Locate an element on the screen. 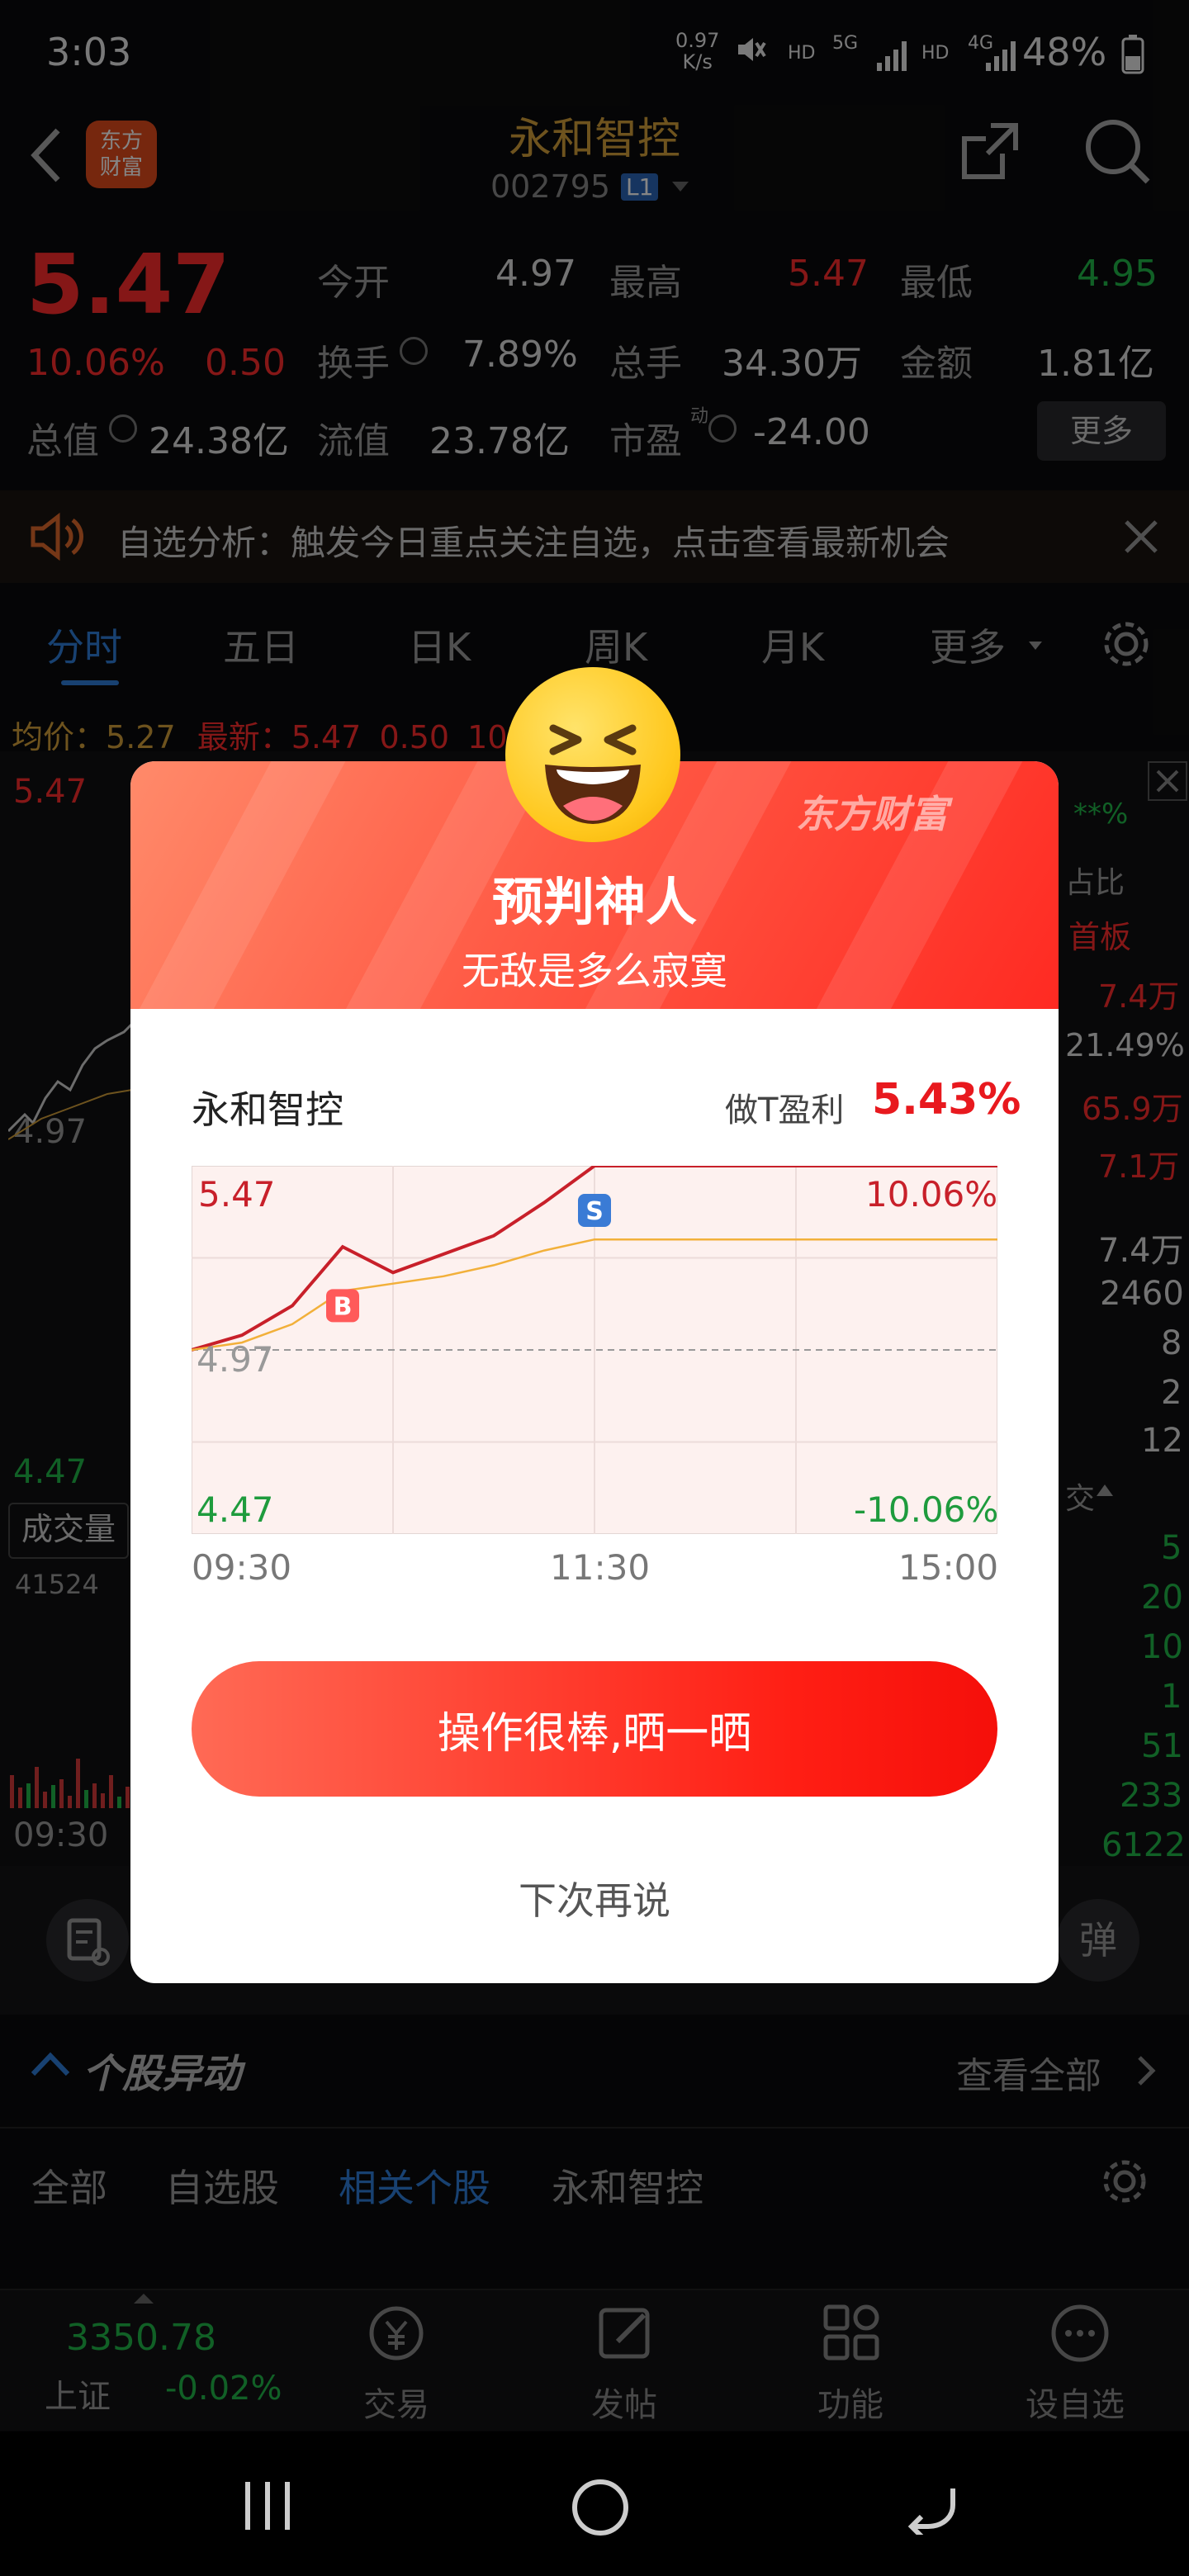 The height and width of the screenshot is (2576, 1189). modal-title: 预判神人 is located at coordinates (594, 902).